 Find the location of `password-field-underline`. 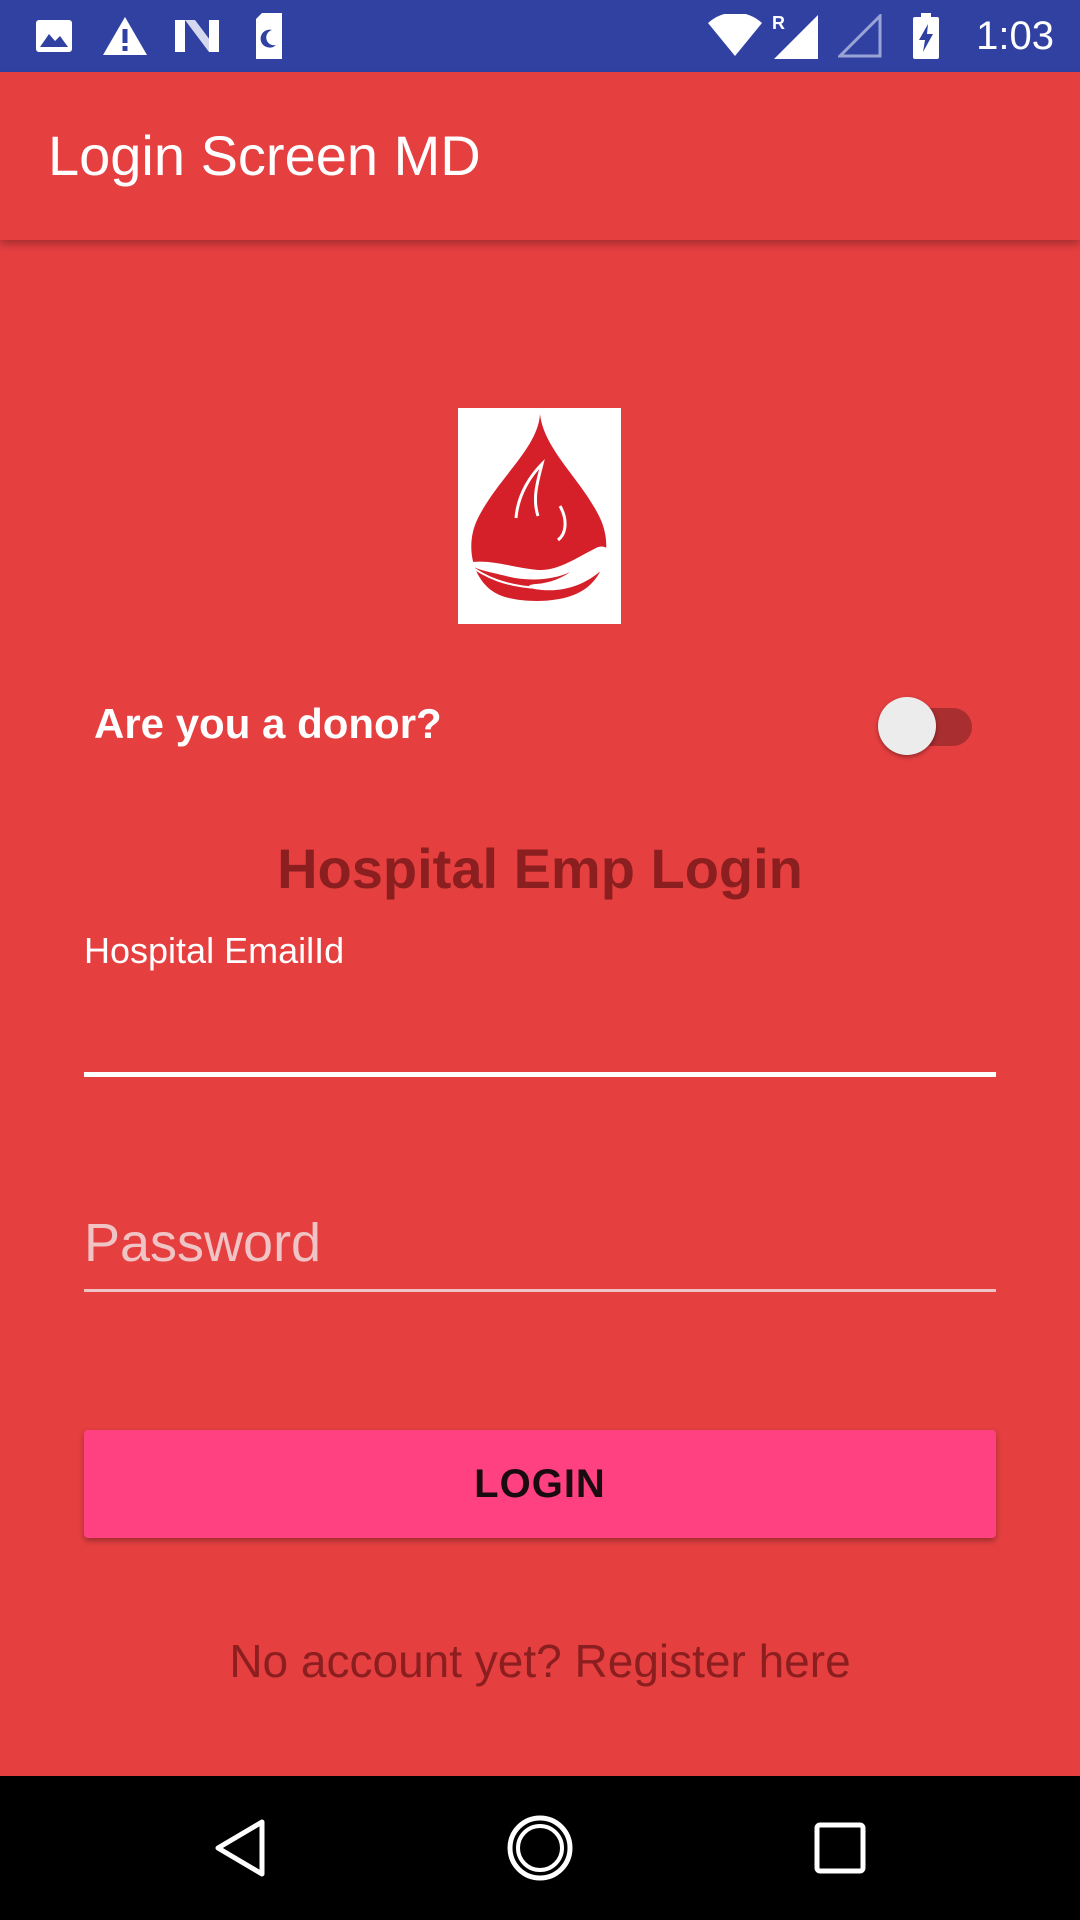

password-field-underline is located at coordinates (540, 1290).